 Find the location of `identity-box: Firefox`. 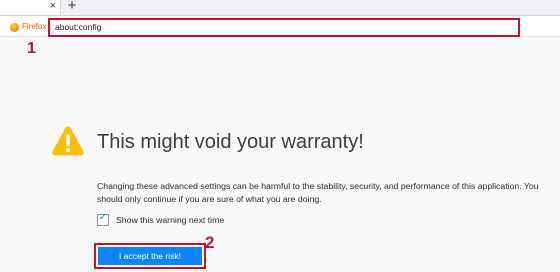

identity-box: Firefox is located at coordinates (28, 27).